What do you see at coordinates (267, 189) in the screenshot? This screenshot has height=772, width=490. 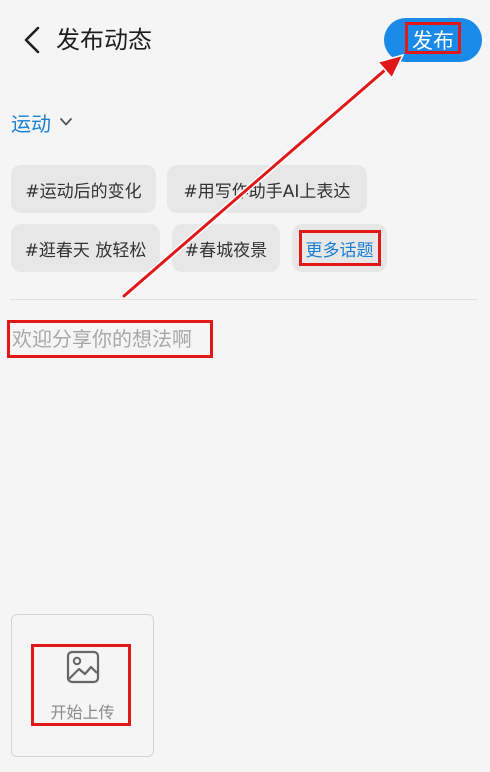 I see `topic-chip-ai-writing: #用写作助手AI上表达` at bounding box center [267, 189].